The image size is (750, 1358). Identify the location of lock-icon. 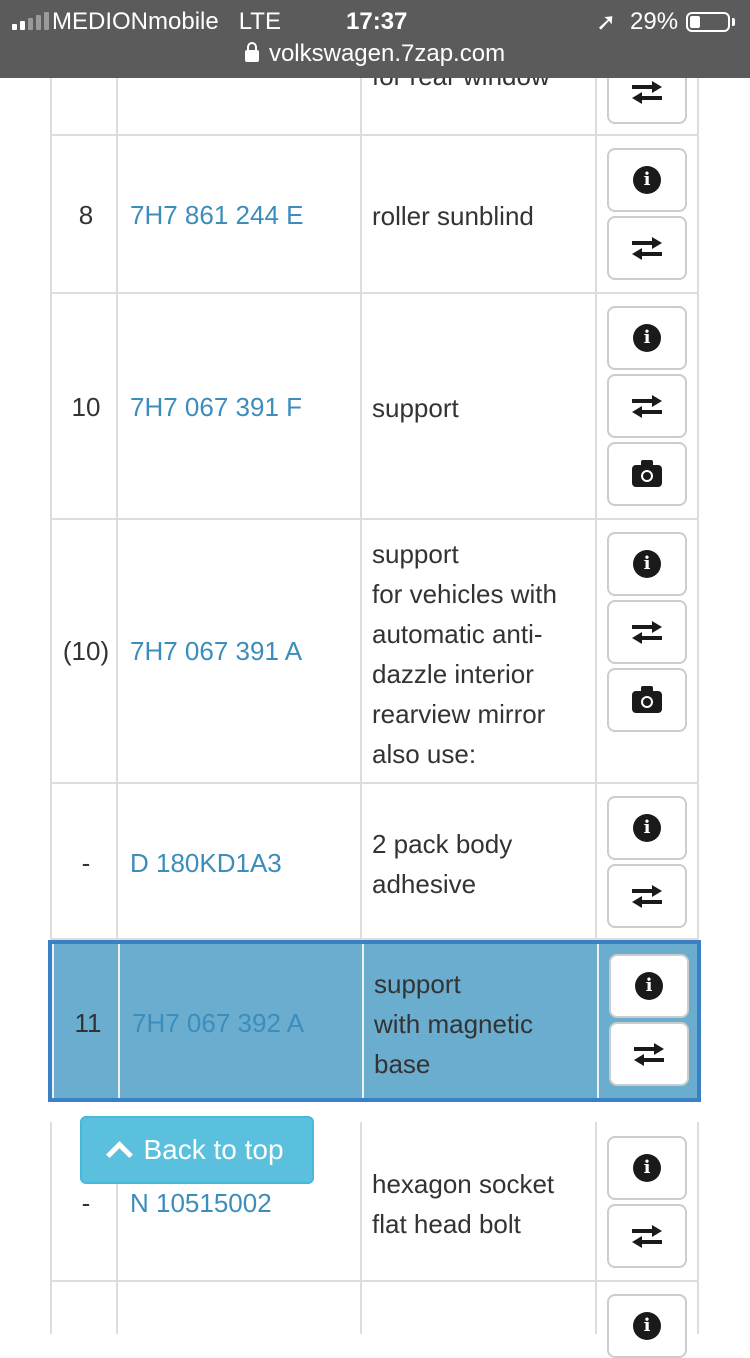
(251, 52).